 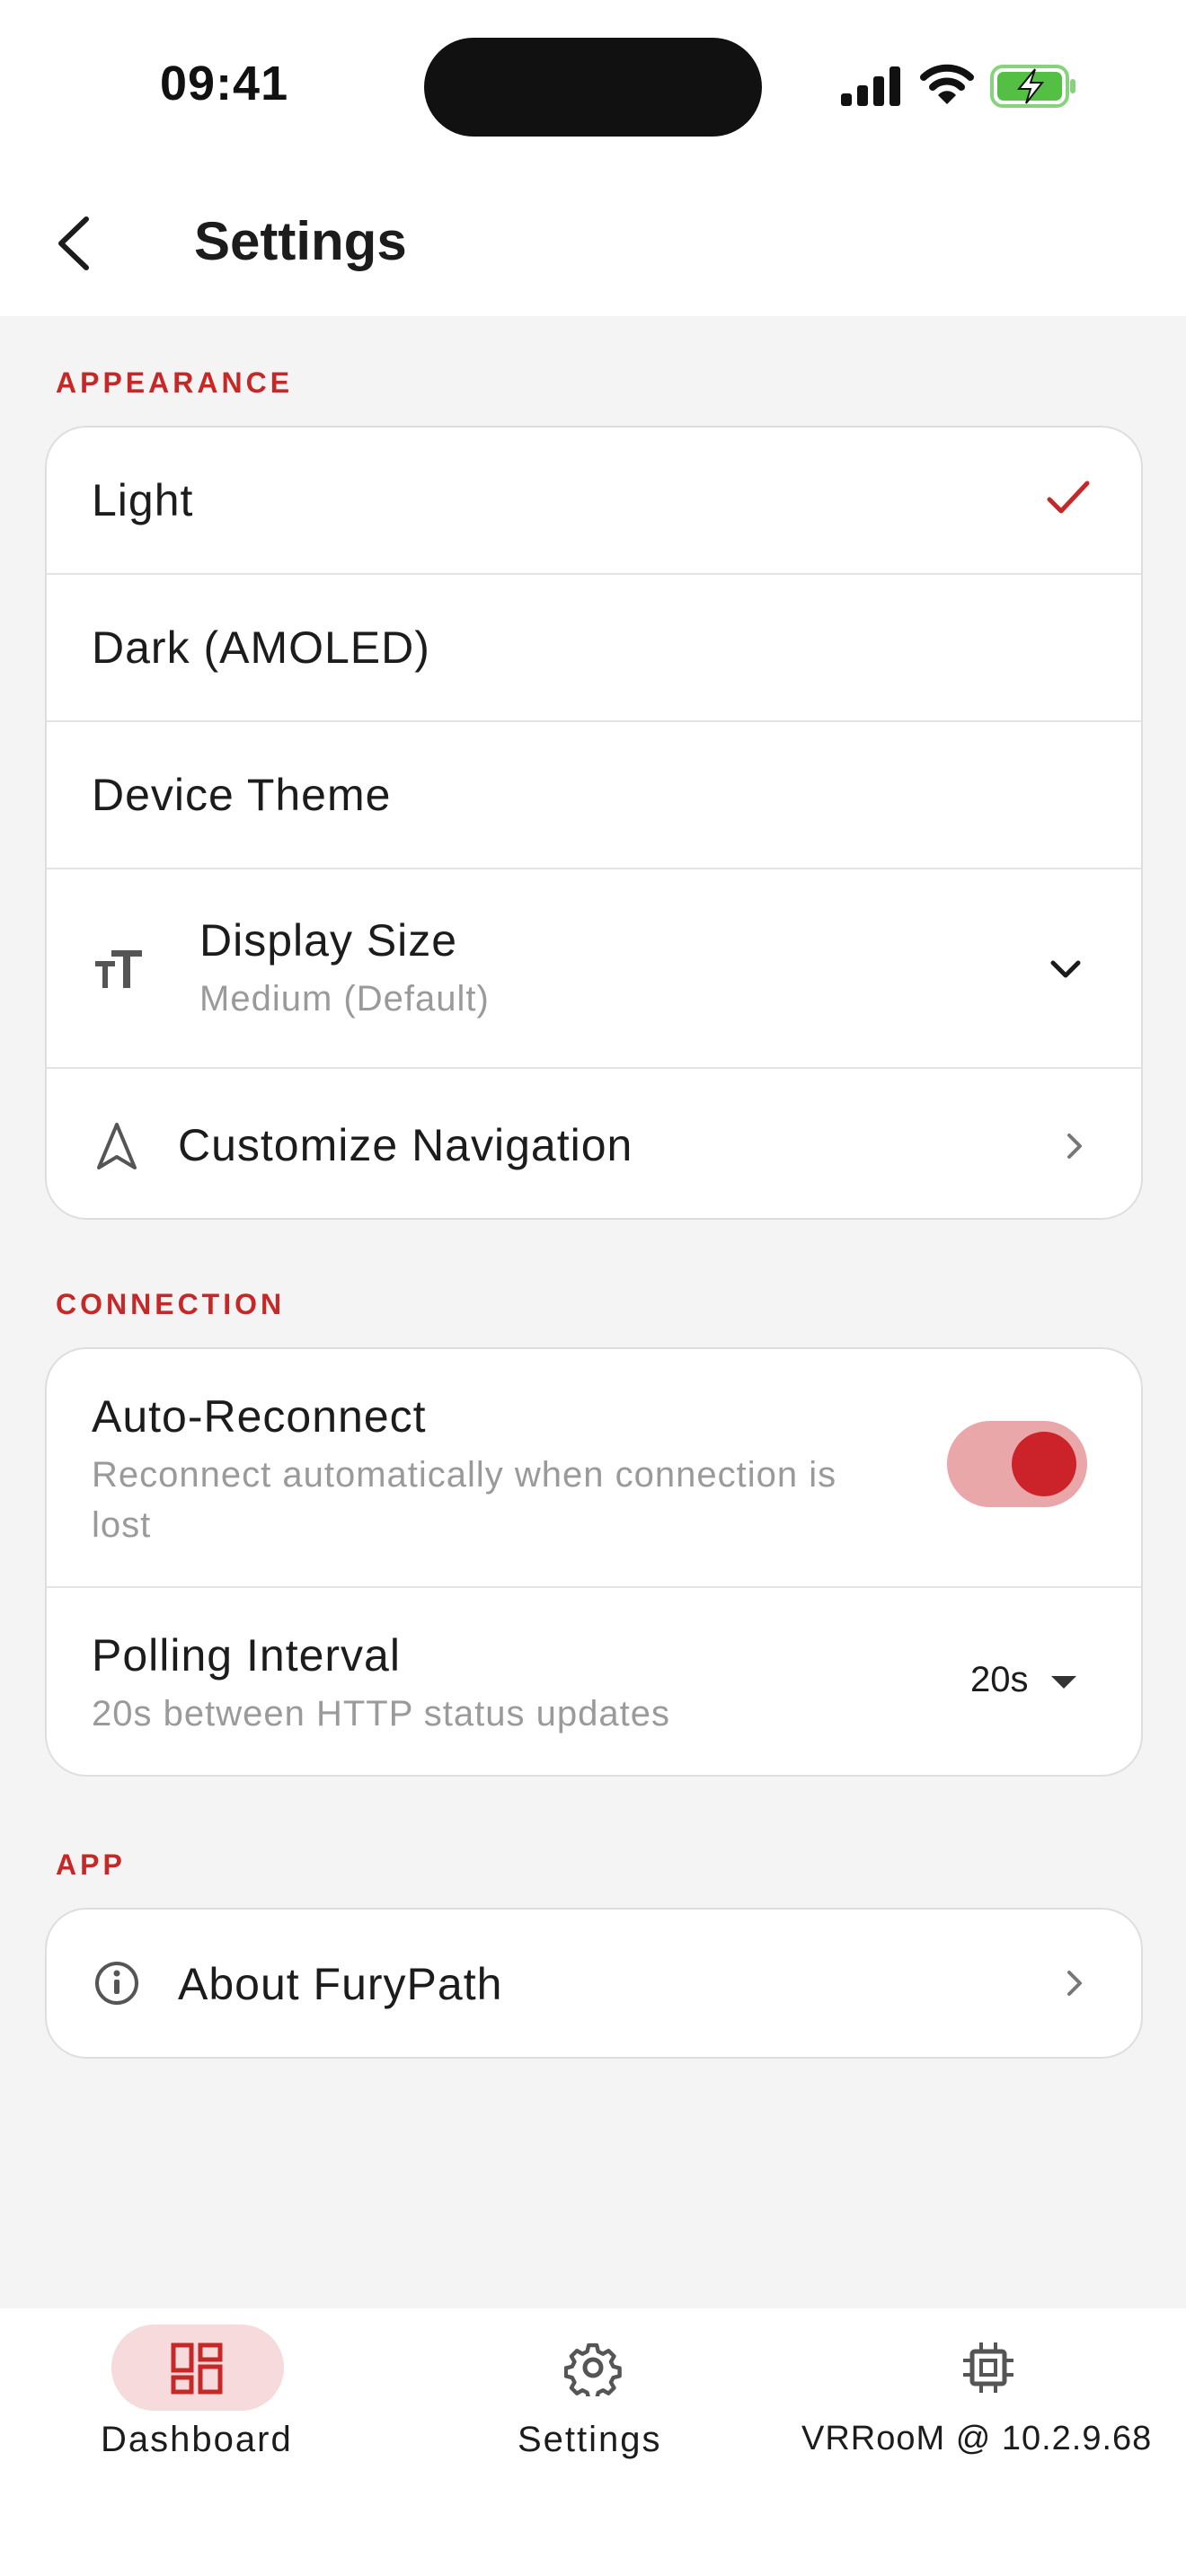 What do you see at coordinates (197, 2398) in the screenshot?
I see `nav-item-dashboard: Dashboard` at bounding box center [197, 2398].